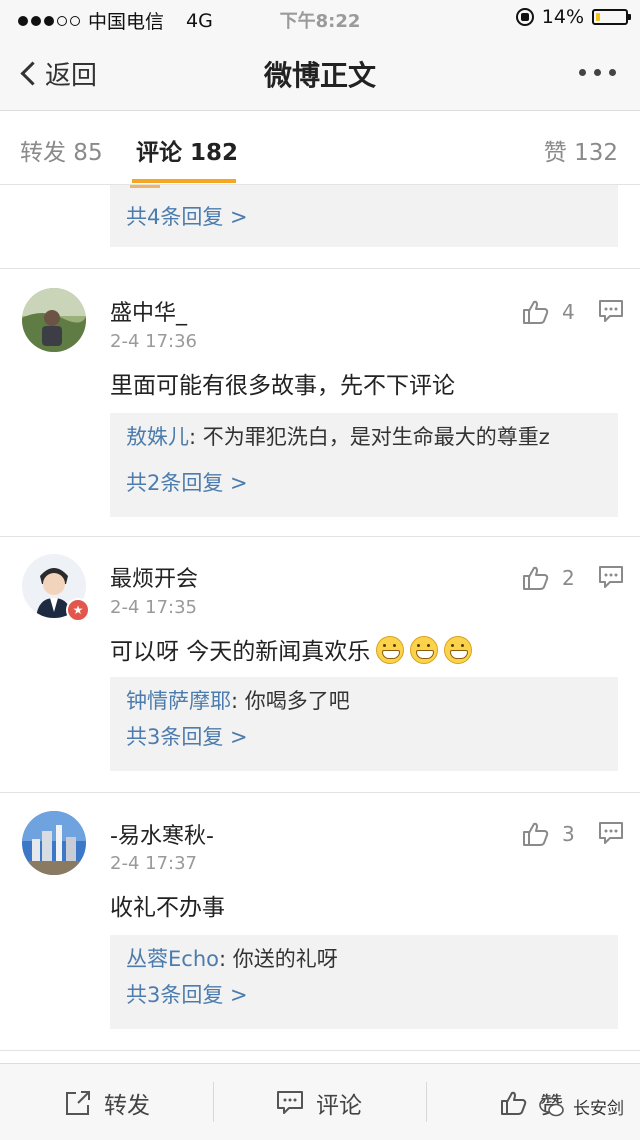  I want to click on reply-preview: 钟情萨摩耶: 你喝多了吧 共3条回复 >, so click(364, 724).